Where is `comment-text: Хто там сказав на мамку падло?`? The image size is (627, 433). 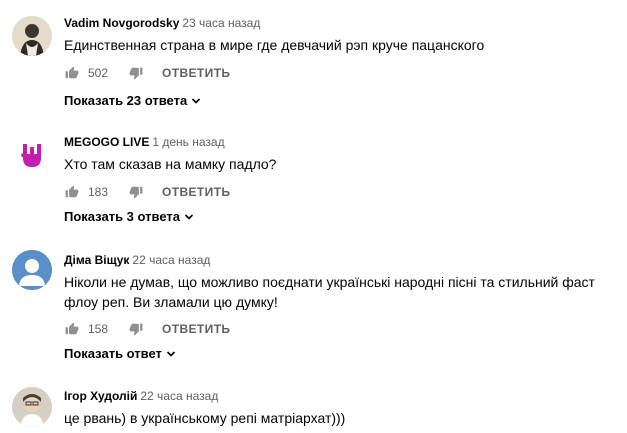 comment-text: Хто там сказав на мамку падло? is located at coordinates (170, 164).